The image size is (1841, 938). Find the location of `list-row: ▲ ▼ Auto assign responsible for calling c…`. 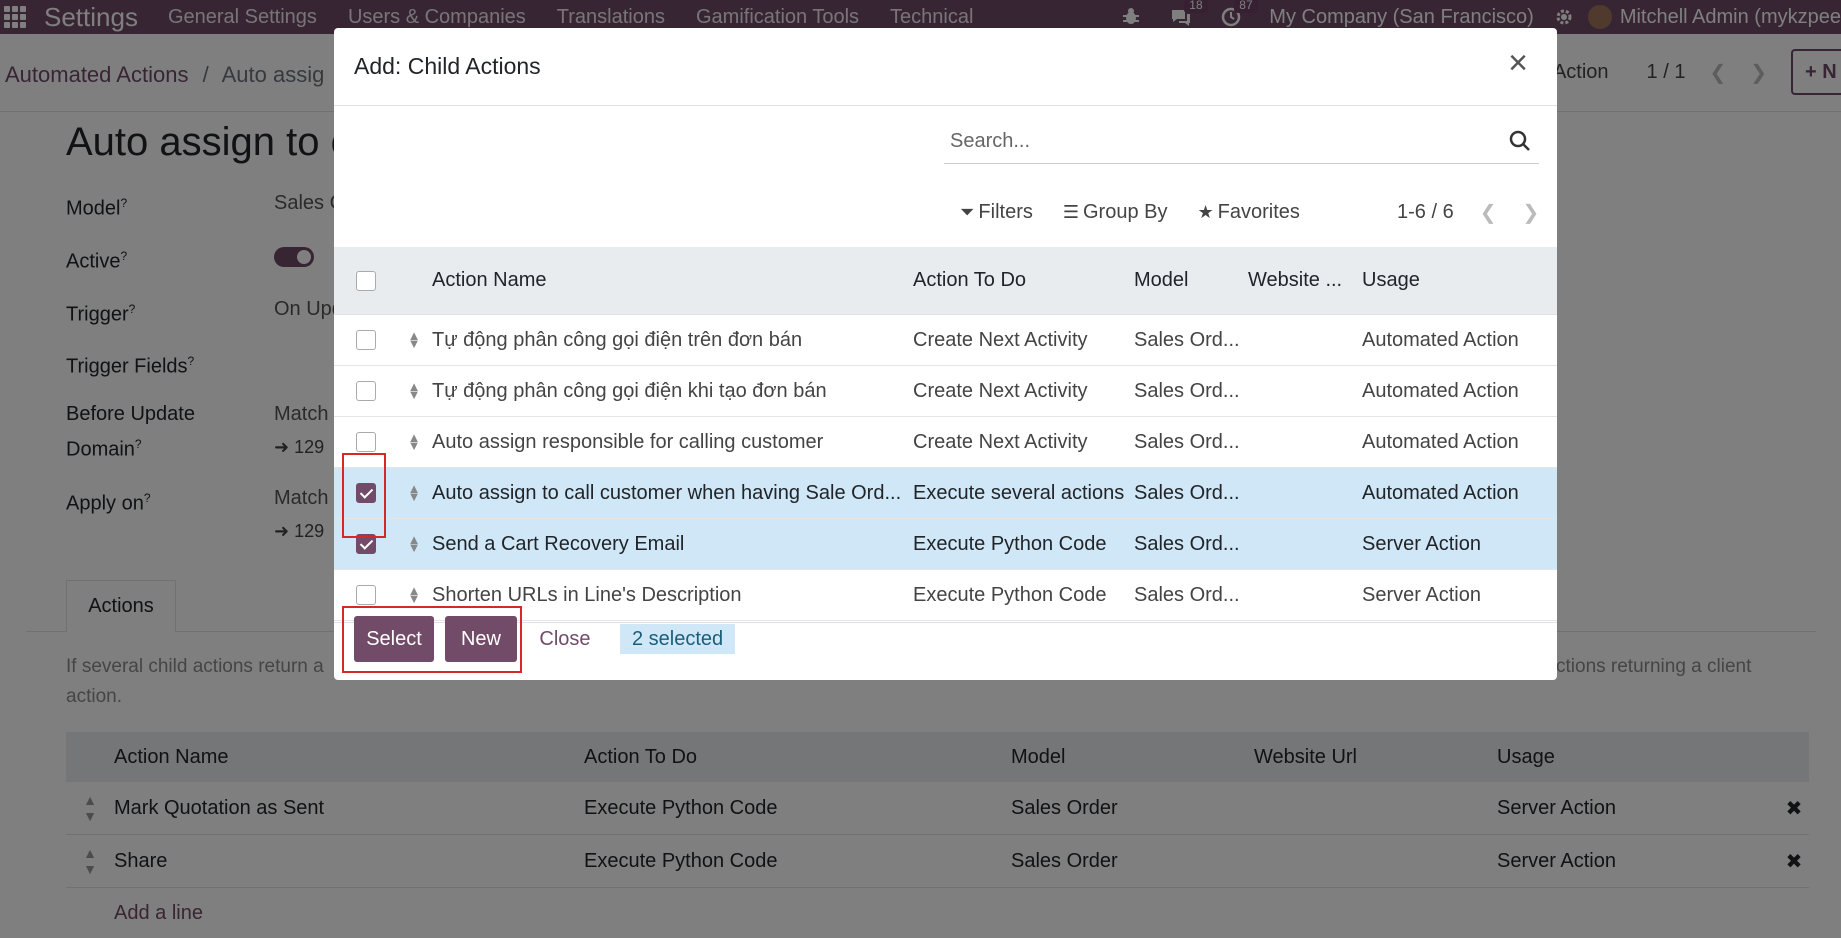

list-row: ▲ ▼ Auto assign responsible for calling c… is located at coordinates (945, 442).